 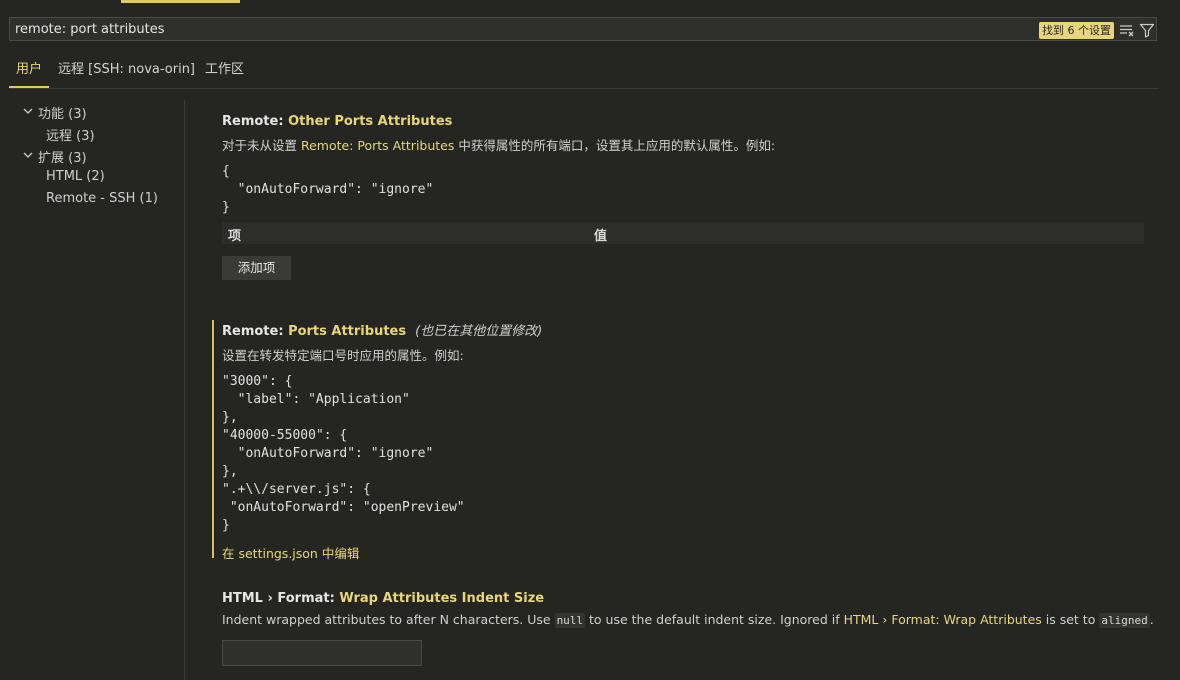 I want to click on settings-search-box: 找到 6 个设置, so click(x=583, y=29).